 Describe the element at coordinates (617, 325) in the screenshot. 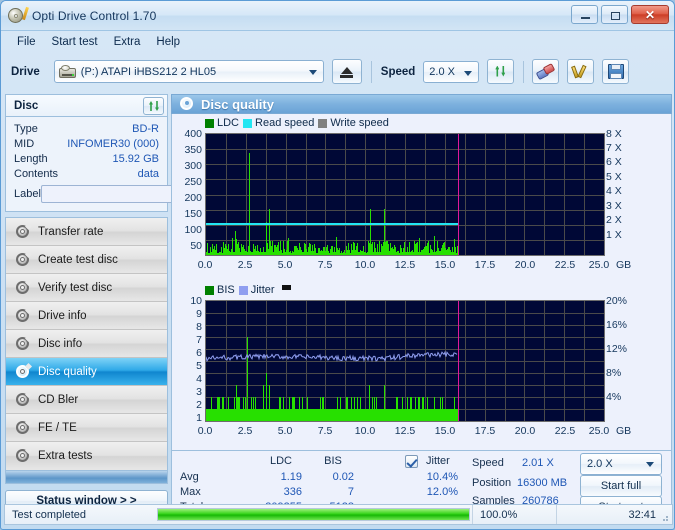

I see `bis-y2tick: 16%` at that location.